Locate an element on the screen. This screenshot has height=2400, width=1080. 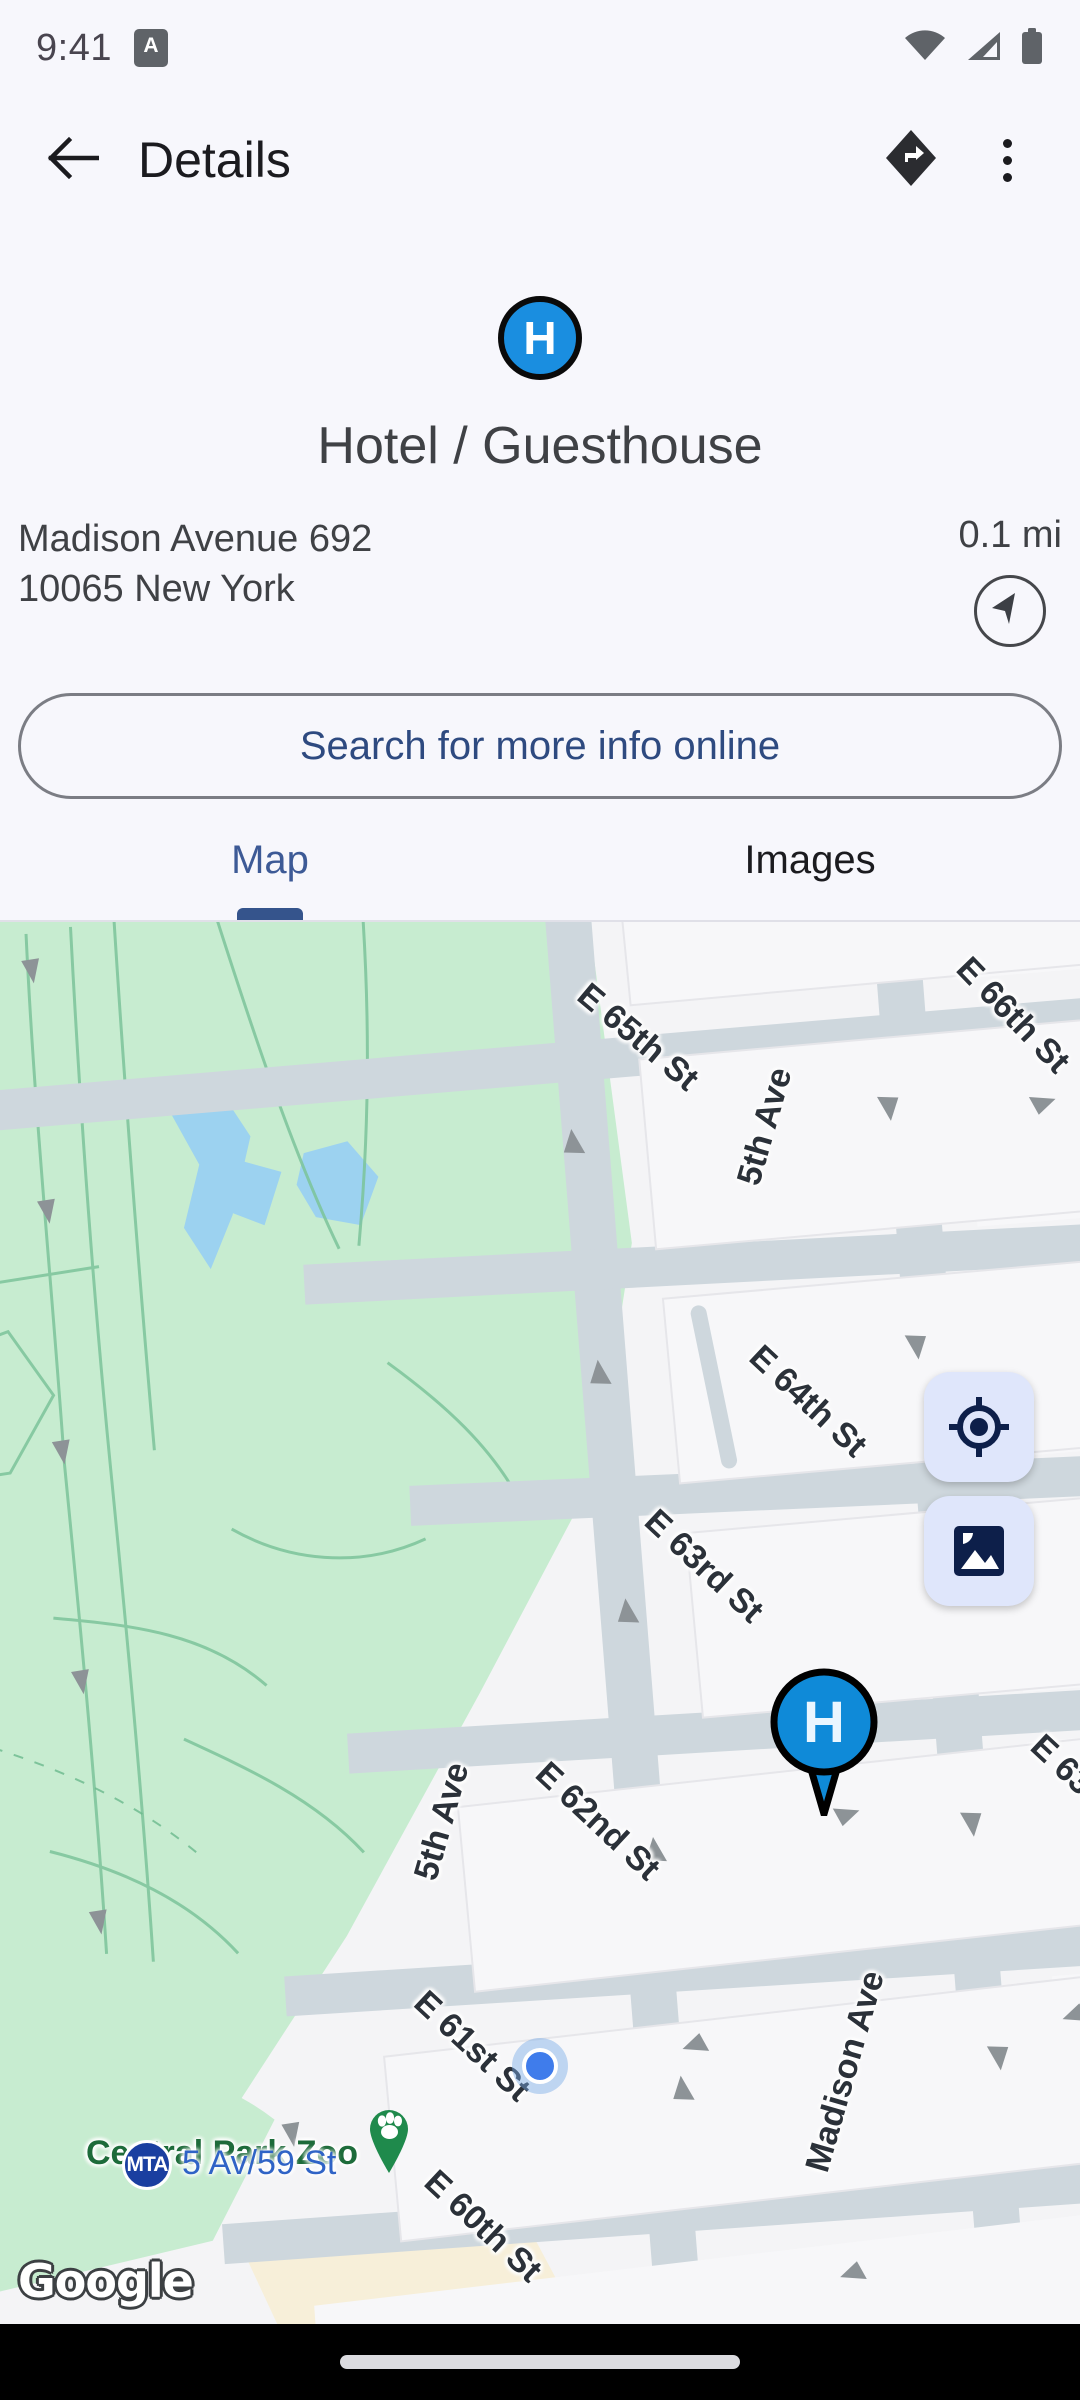
status-bar-right is located at coordinates (974, 48).